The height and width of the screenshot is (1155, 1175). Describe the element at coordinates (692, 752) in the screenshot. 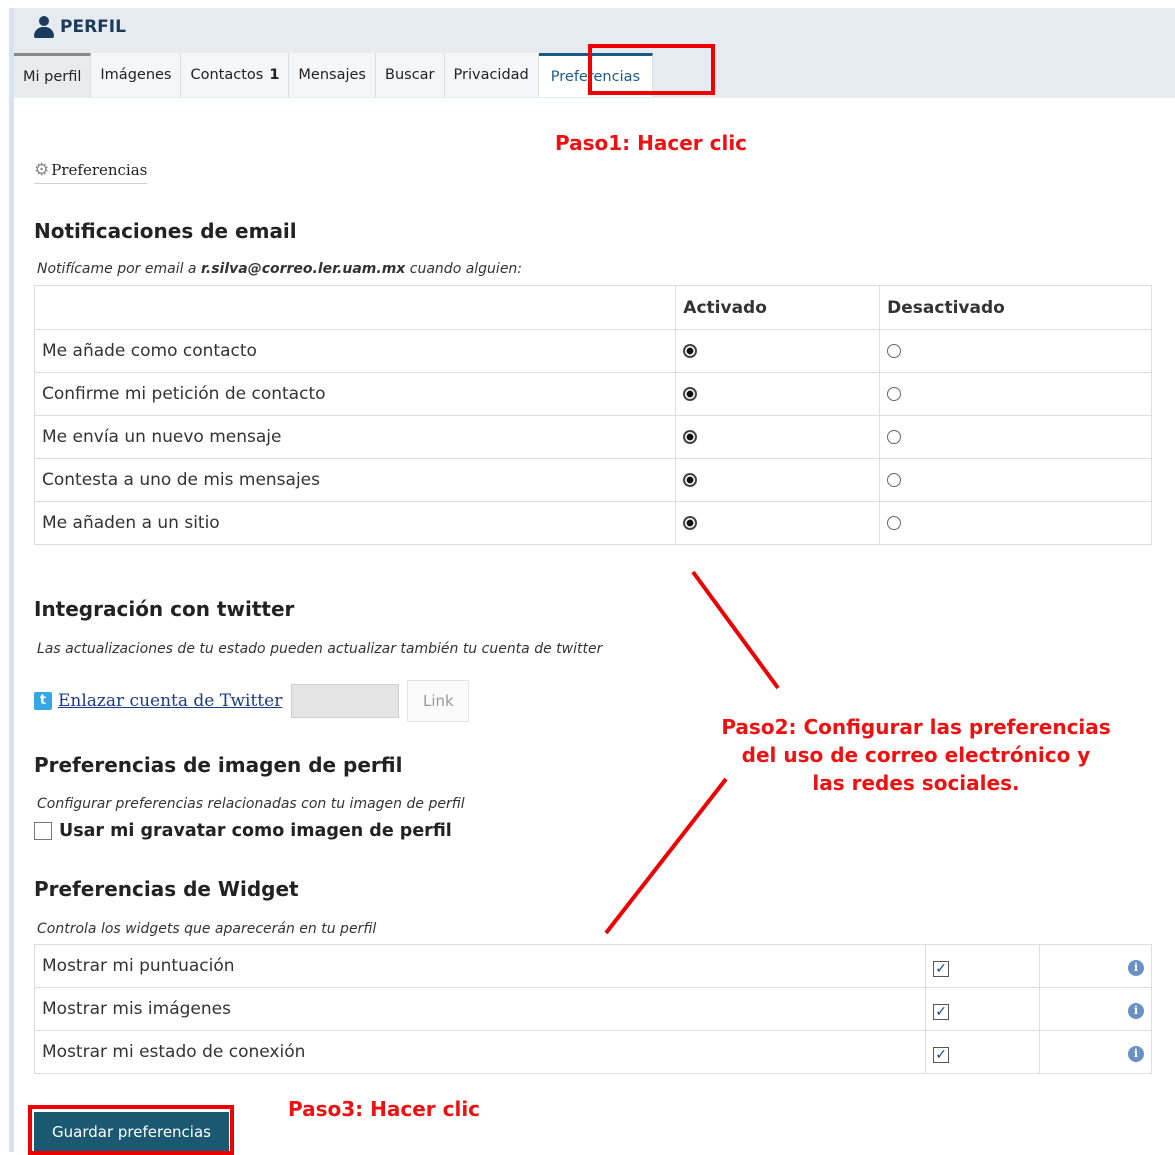

I see `annotation-arrows` at that location.